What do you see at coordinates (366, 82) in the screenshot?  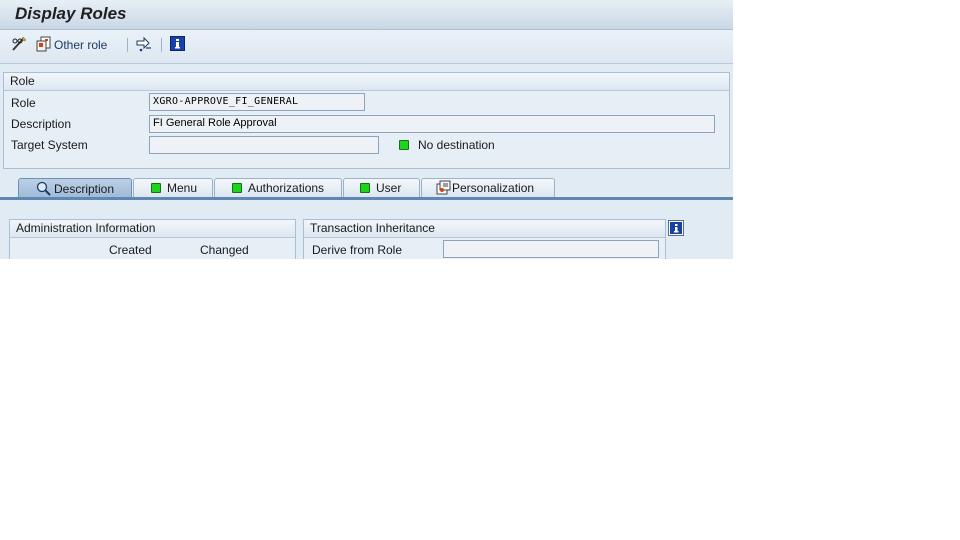 I see `role-group-header: Role` at bounding box center [366, 82].